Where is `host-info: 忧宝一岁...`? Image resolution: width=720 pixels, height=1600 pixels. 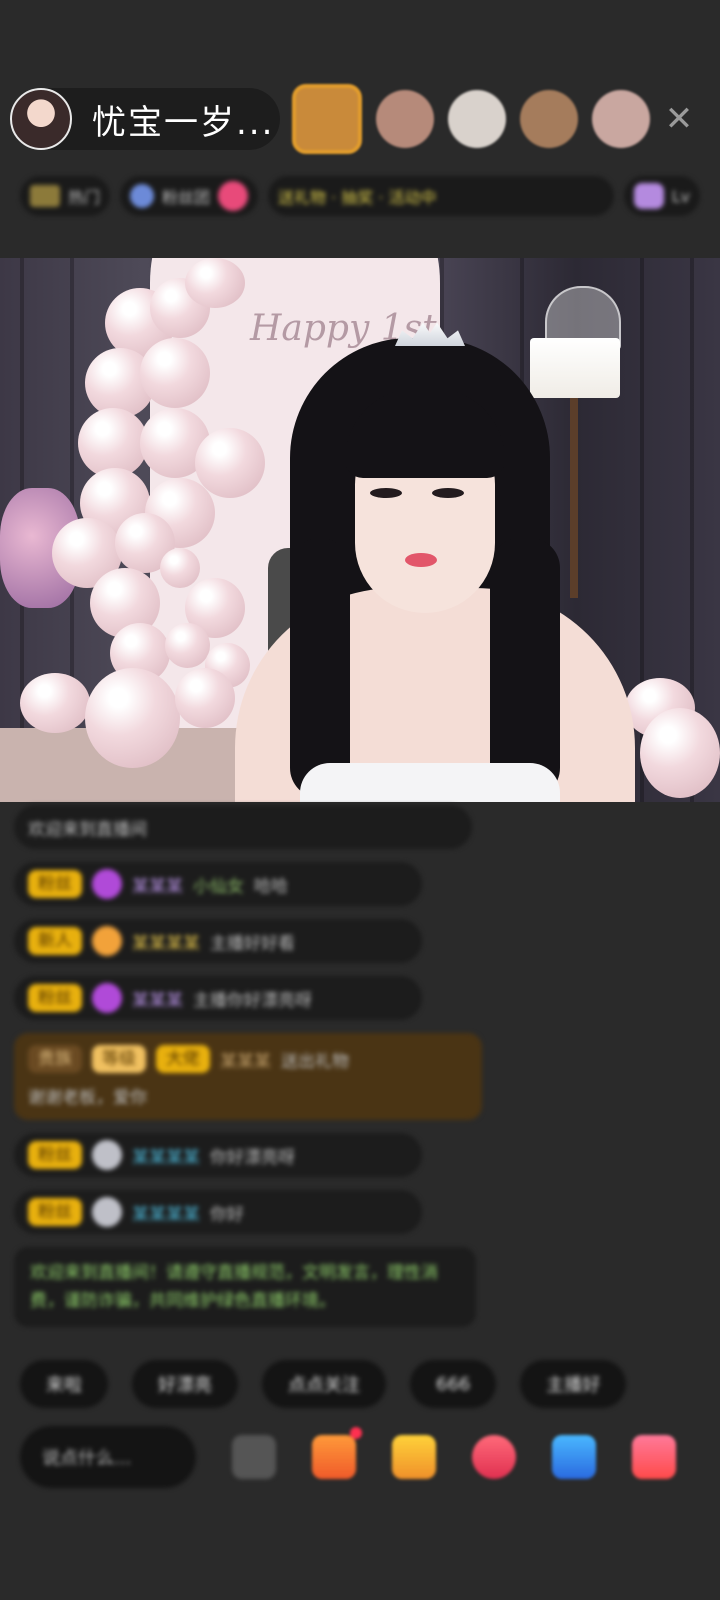
host-info: 忧宝一岁... is located at coordinates (145, 119).